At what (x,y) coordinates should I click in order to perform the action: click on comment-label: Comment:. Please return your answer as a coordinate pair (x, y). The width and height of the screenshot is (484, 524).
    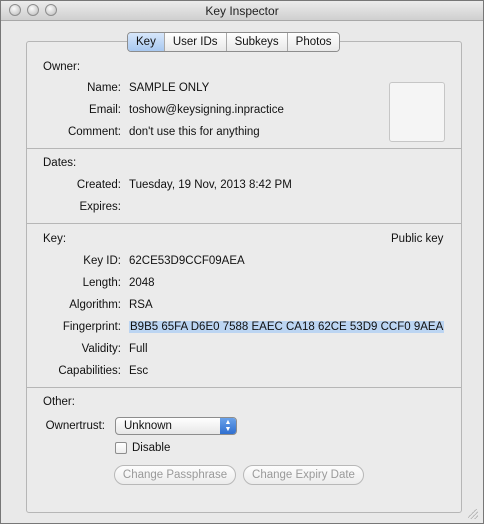
    Looking at the image, I should click on (94, 132).